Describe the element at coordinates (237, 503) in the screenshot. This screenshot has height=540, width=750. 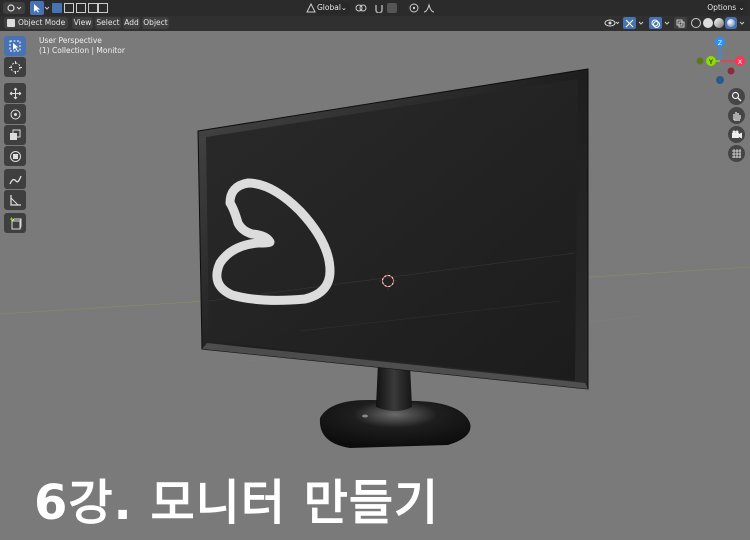
I see `video-title-overlay: 6강. 모니터 만들기` at that location.